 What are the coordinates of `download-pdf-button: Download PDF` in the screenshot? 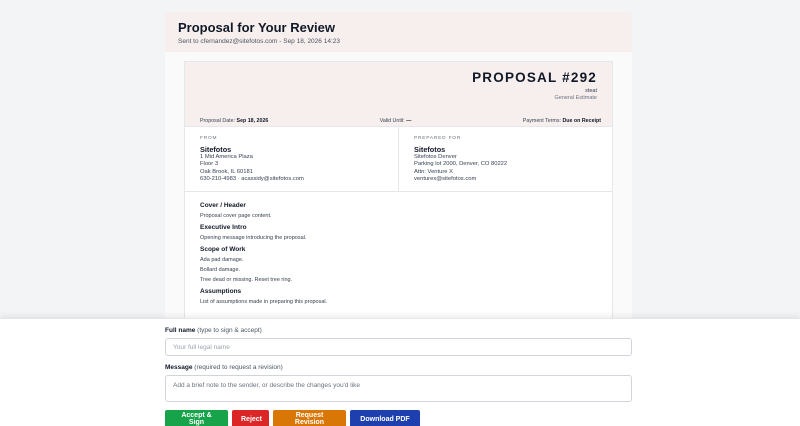 It's located at (385, 418).